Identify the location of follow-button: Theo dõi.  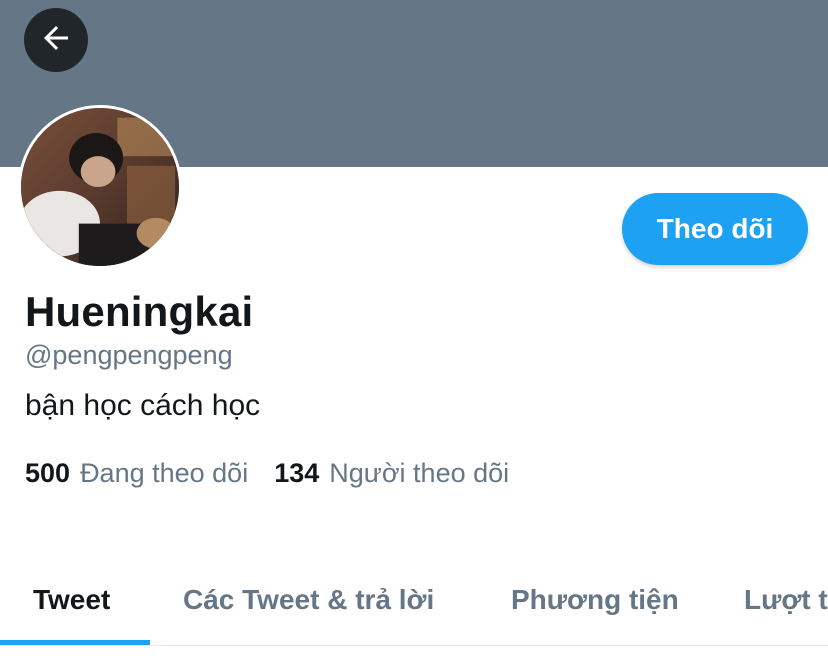
(715, 229).